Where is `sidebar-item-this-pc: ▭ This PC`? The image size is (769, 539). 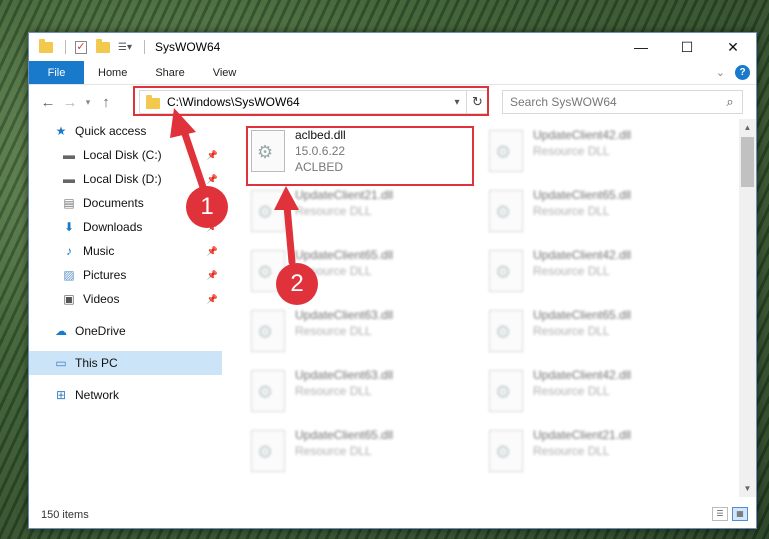 sidebar-item-this-pc: ▭ This PC is located at coordinates (125, 363).